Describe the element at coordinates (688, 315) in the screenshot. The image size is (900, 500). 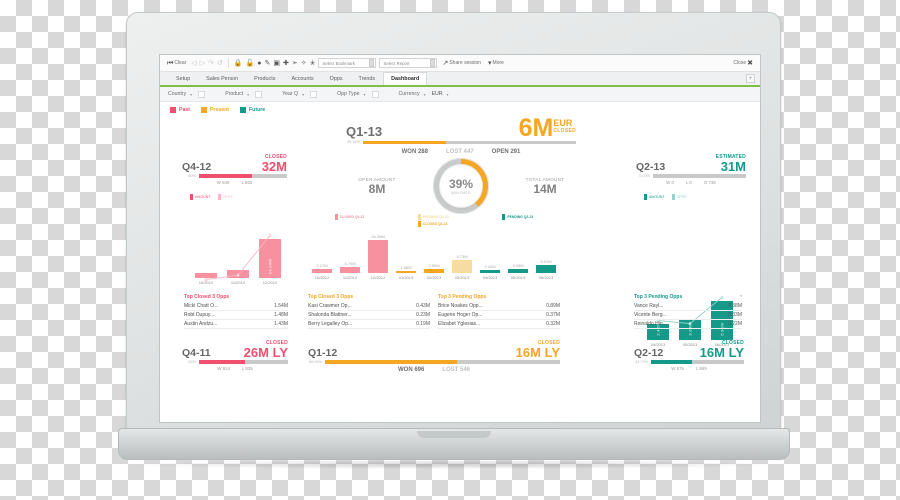
I see `list-item: Vicente Berg... 0.33M` at that location.